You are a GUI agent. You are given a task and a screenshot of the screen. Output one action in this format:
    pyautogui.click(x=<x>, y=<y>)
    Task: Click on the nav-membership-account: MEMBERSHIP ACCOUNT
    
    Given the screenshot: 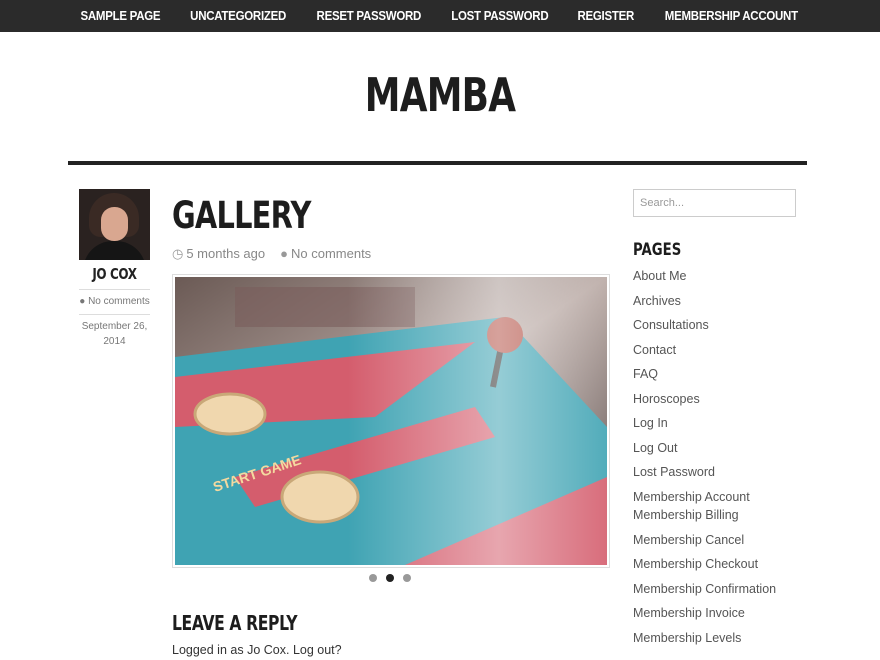 What is the action you would take?
    pyautogui.click(x=730, y=16)
    